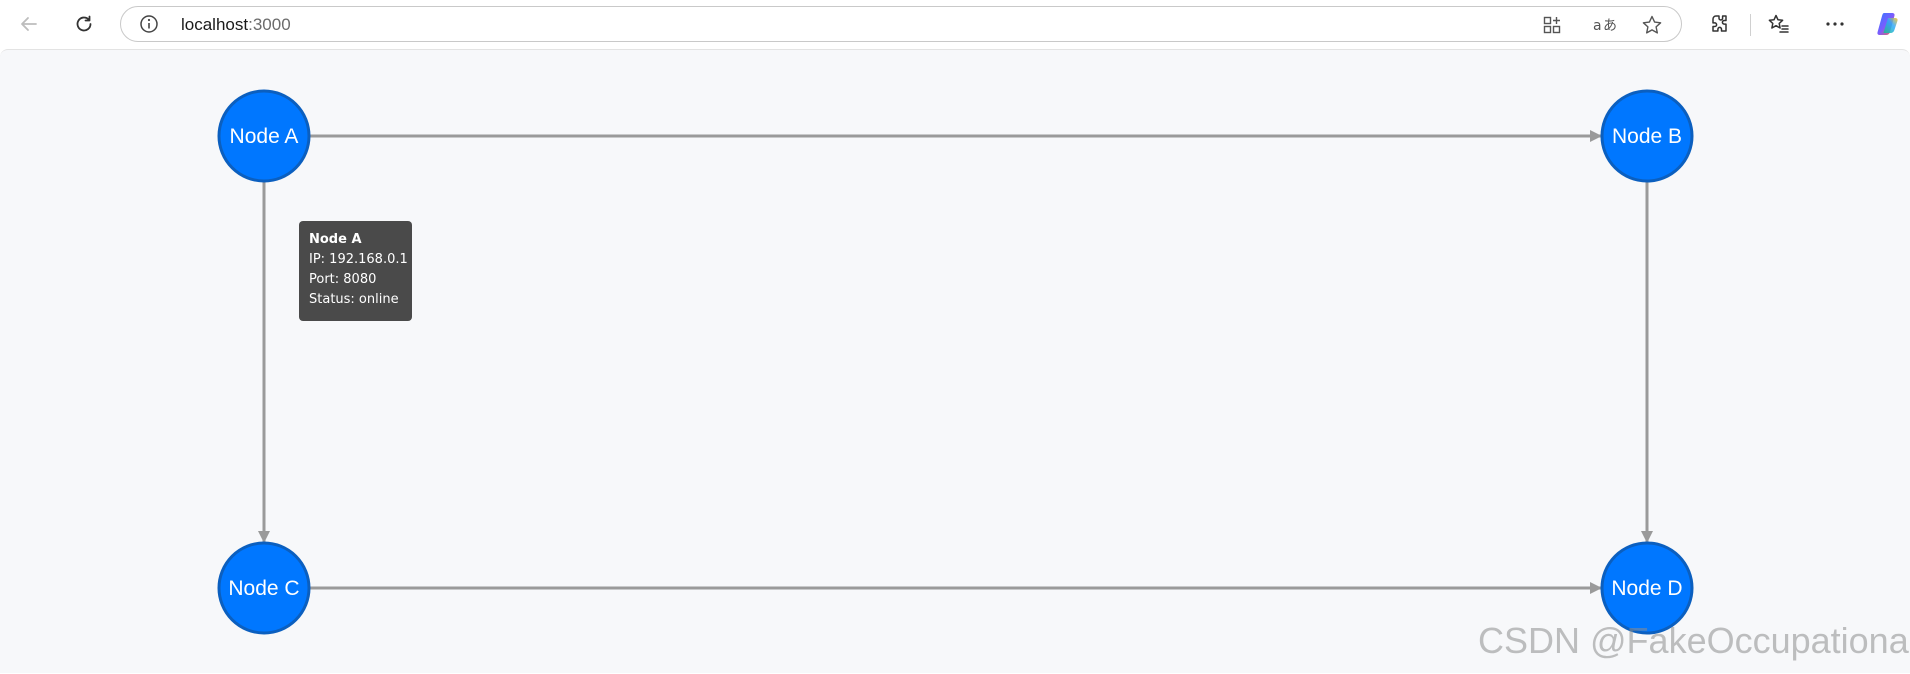 The height and width of the screenshot is (674, 1910). I want to click on read-aloud-icon: a あ, so click(1606, 25).